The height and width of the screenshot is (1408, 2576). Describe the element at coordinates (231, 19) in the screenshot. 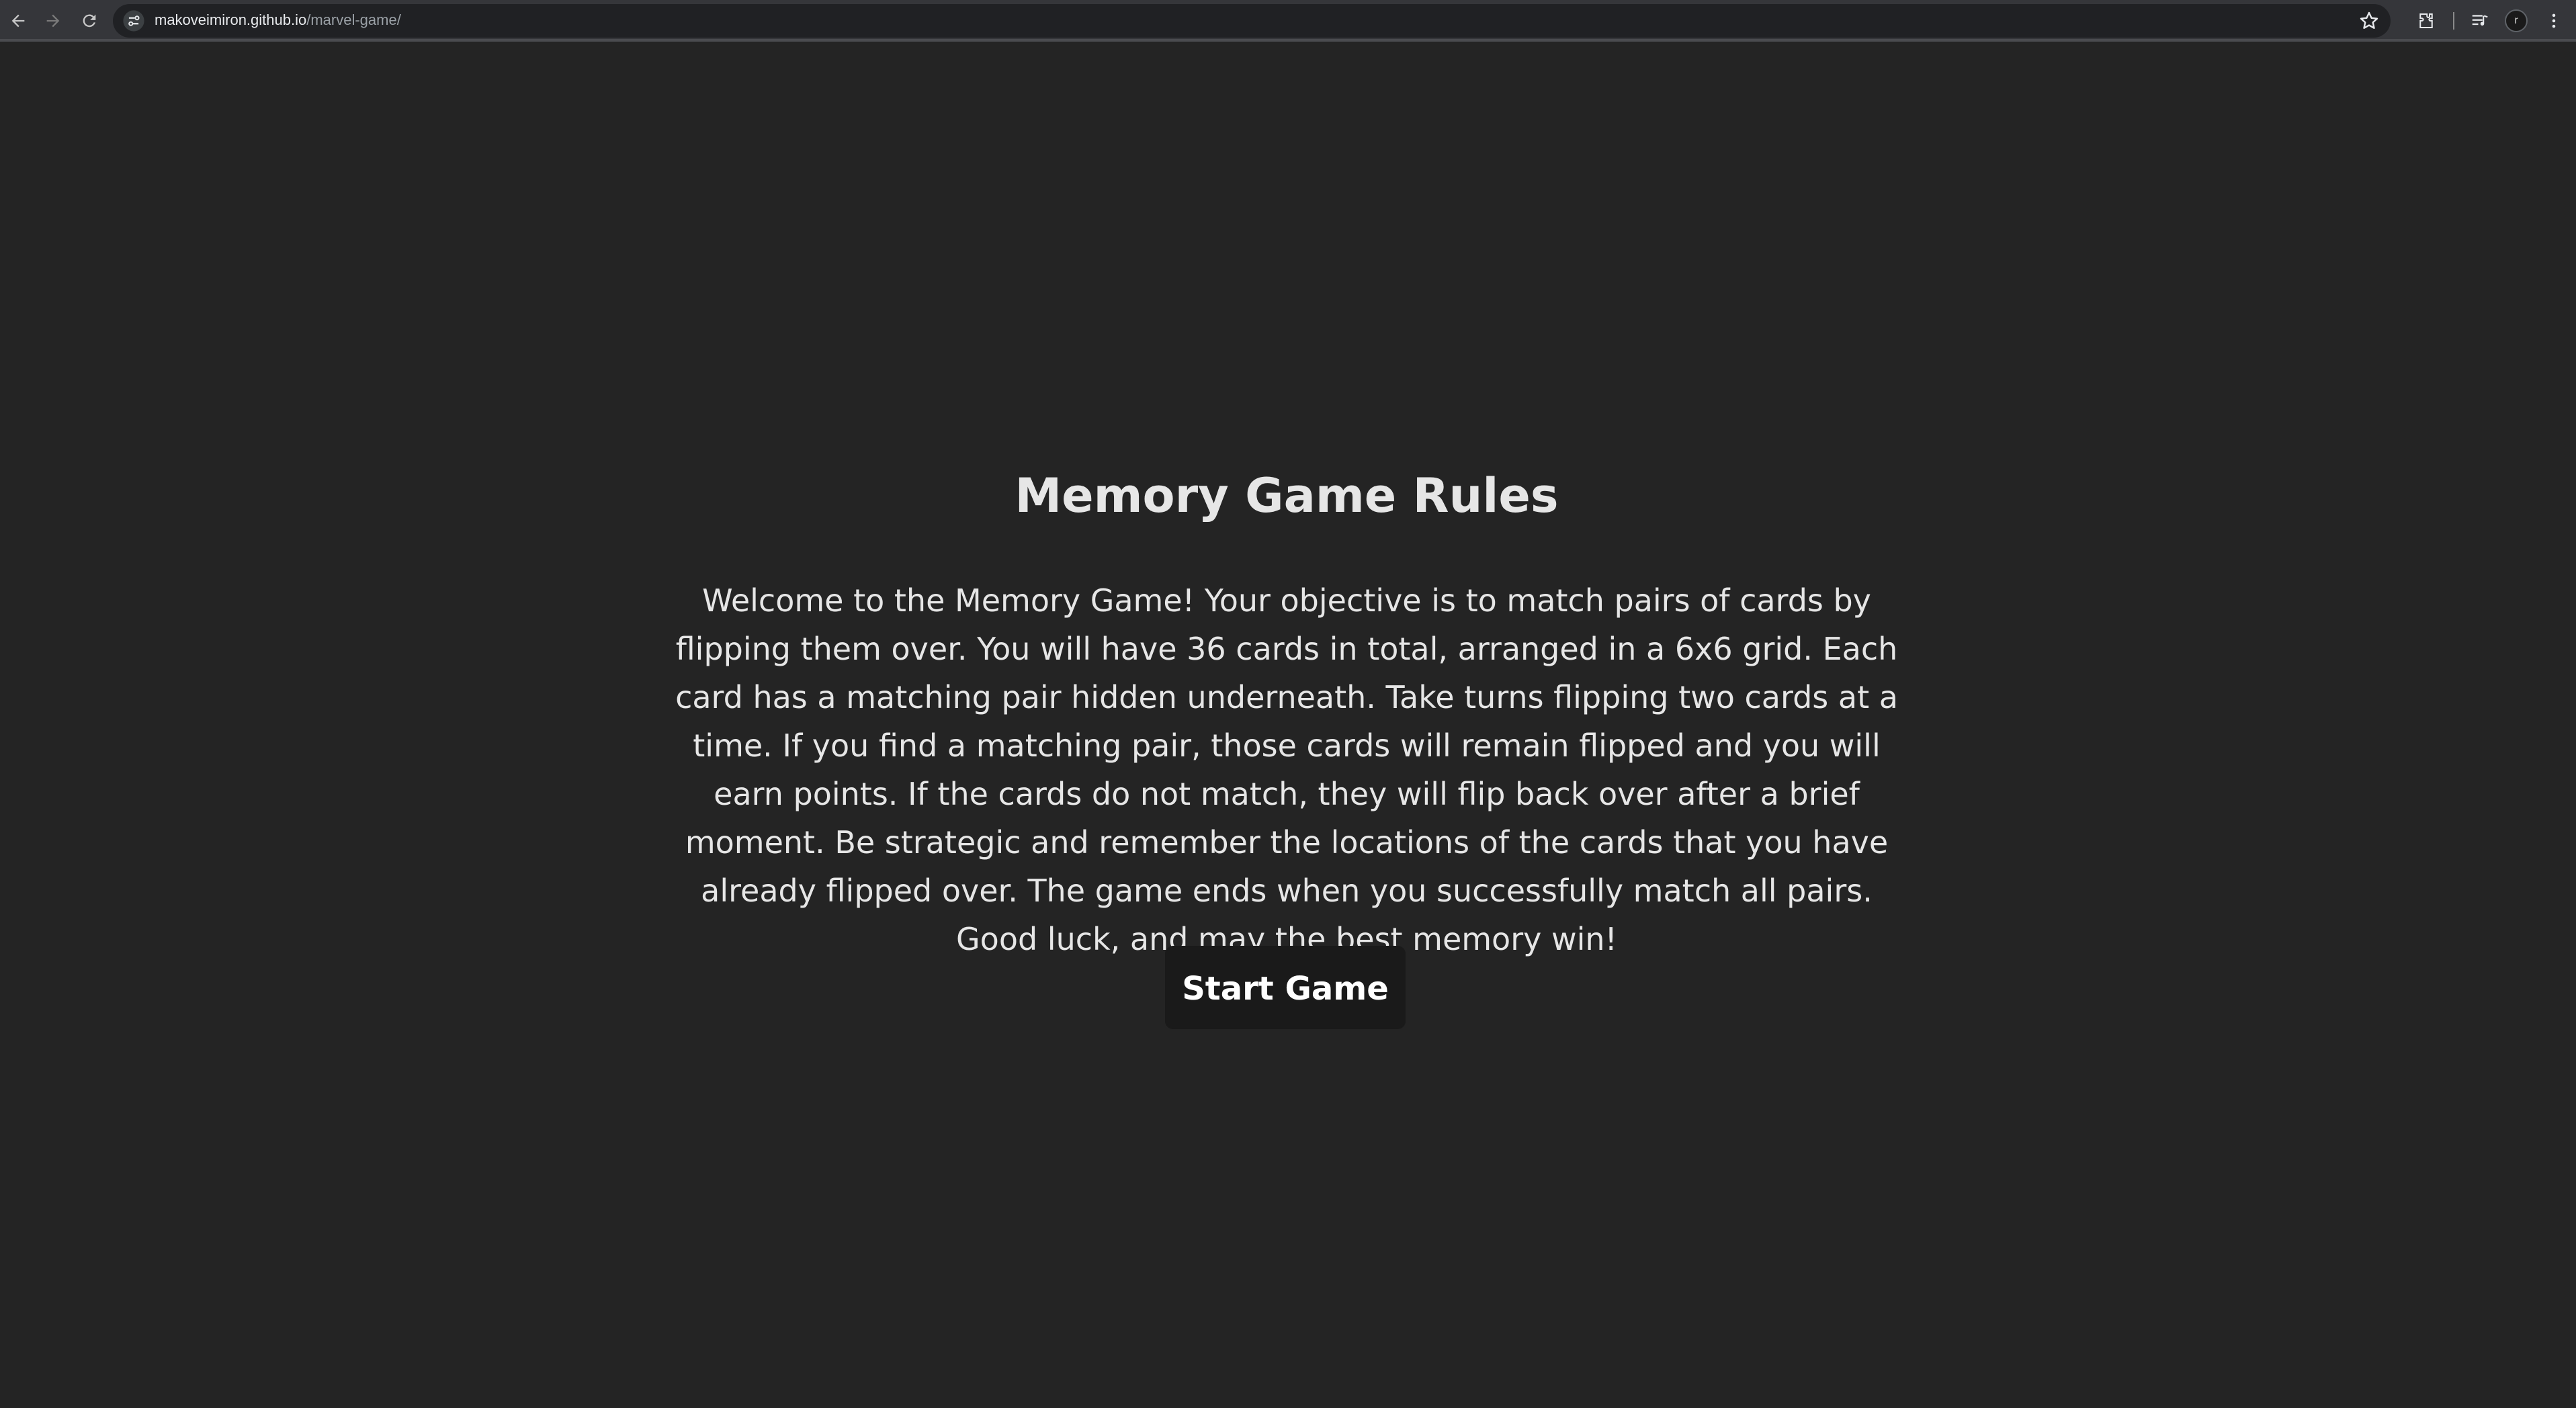

I see `url-host: makoveimiron.github.io` at that location.